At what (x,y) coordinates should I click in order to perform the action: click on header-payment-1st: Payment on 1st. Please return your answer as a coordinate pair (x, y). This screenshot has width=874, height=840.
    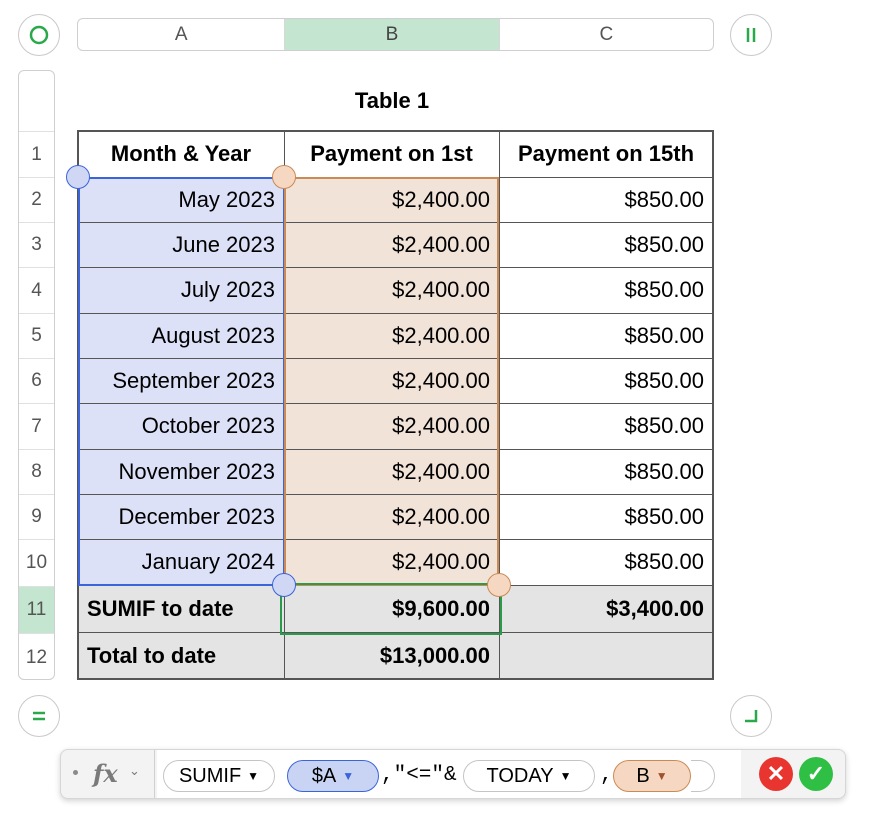
    Looking at the image, I should click on (391, 154).